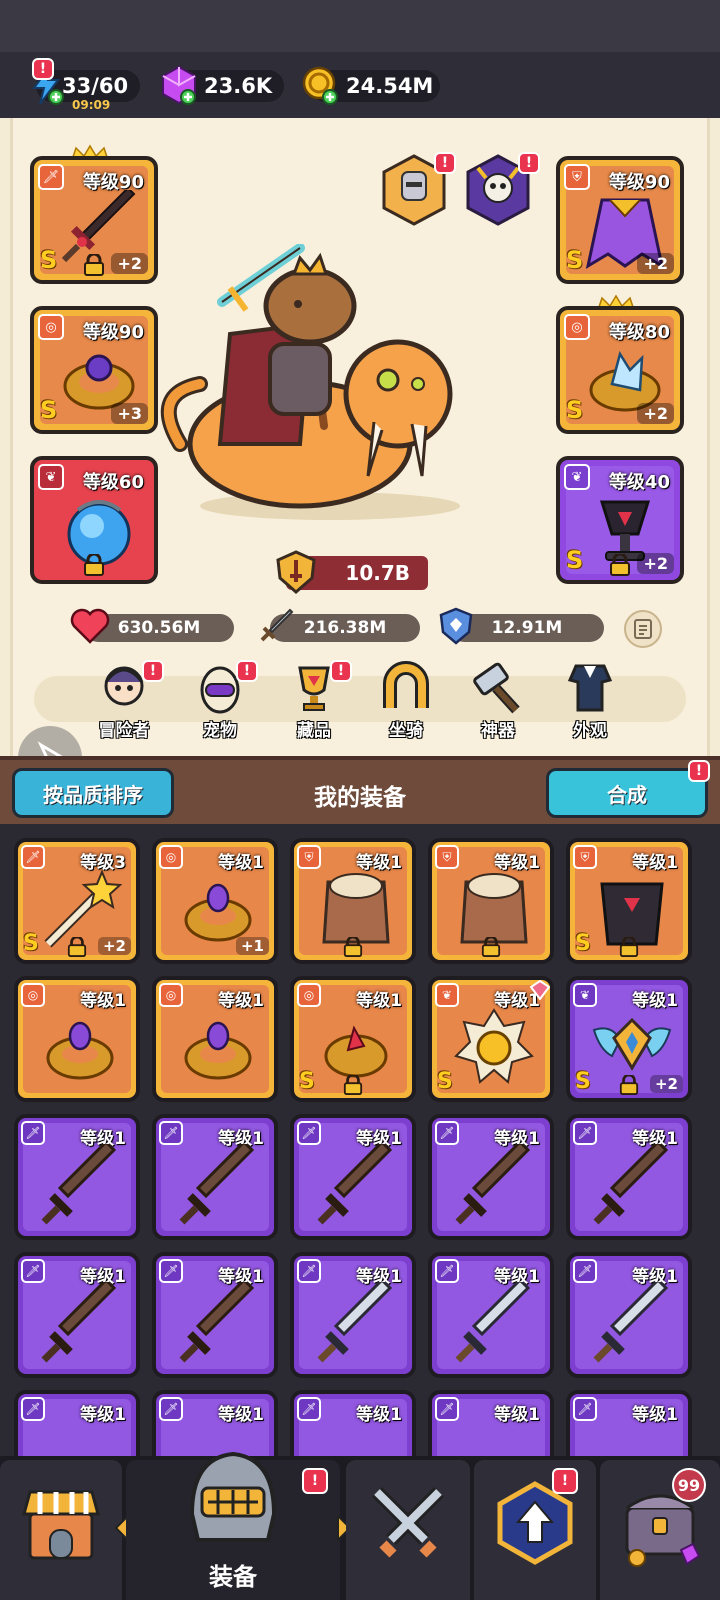 Image resolution: width=720 pixels, height=1600 pixels. Describe the element at coordinates (629, 1039) in the screenshot. I see `equipment-item: ❦ 等级1 S +2` at that location.